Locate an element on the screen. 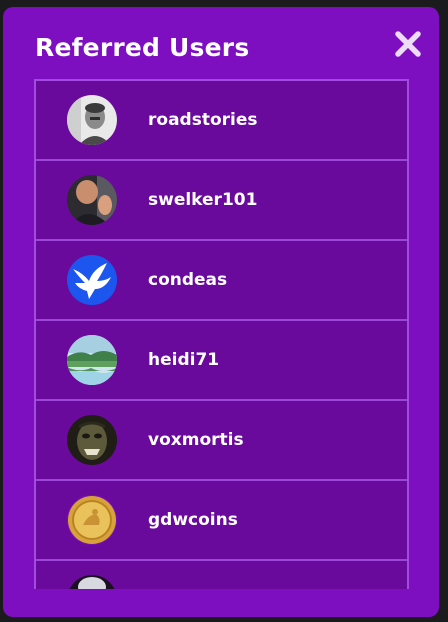  close-button is located at coordinates (408, 44).